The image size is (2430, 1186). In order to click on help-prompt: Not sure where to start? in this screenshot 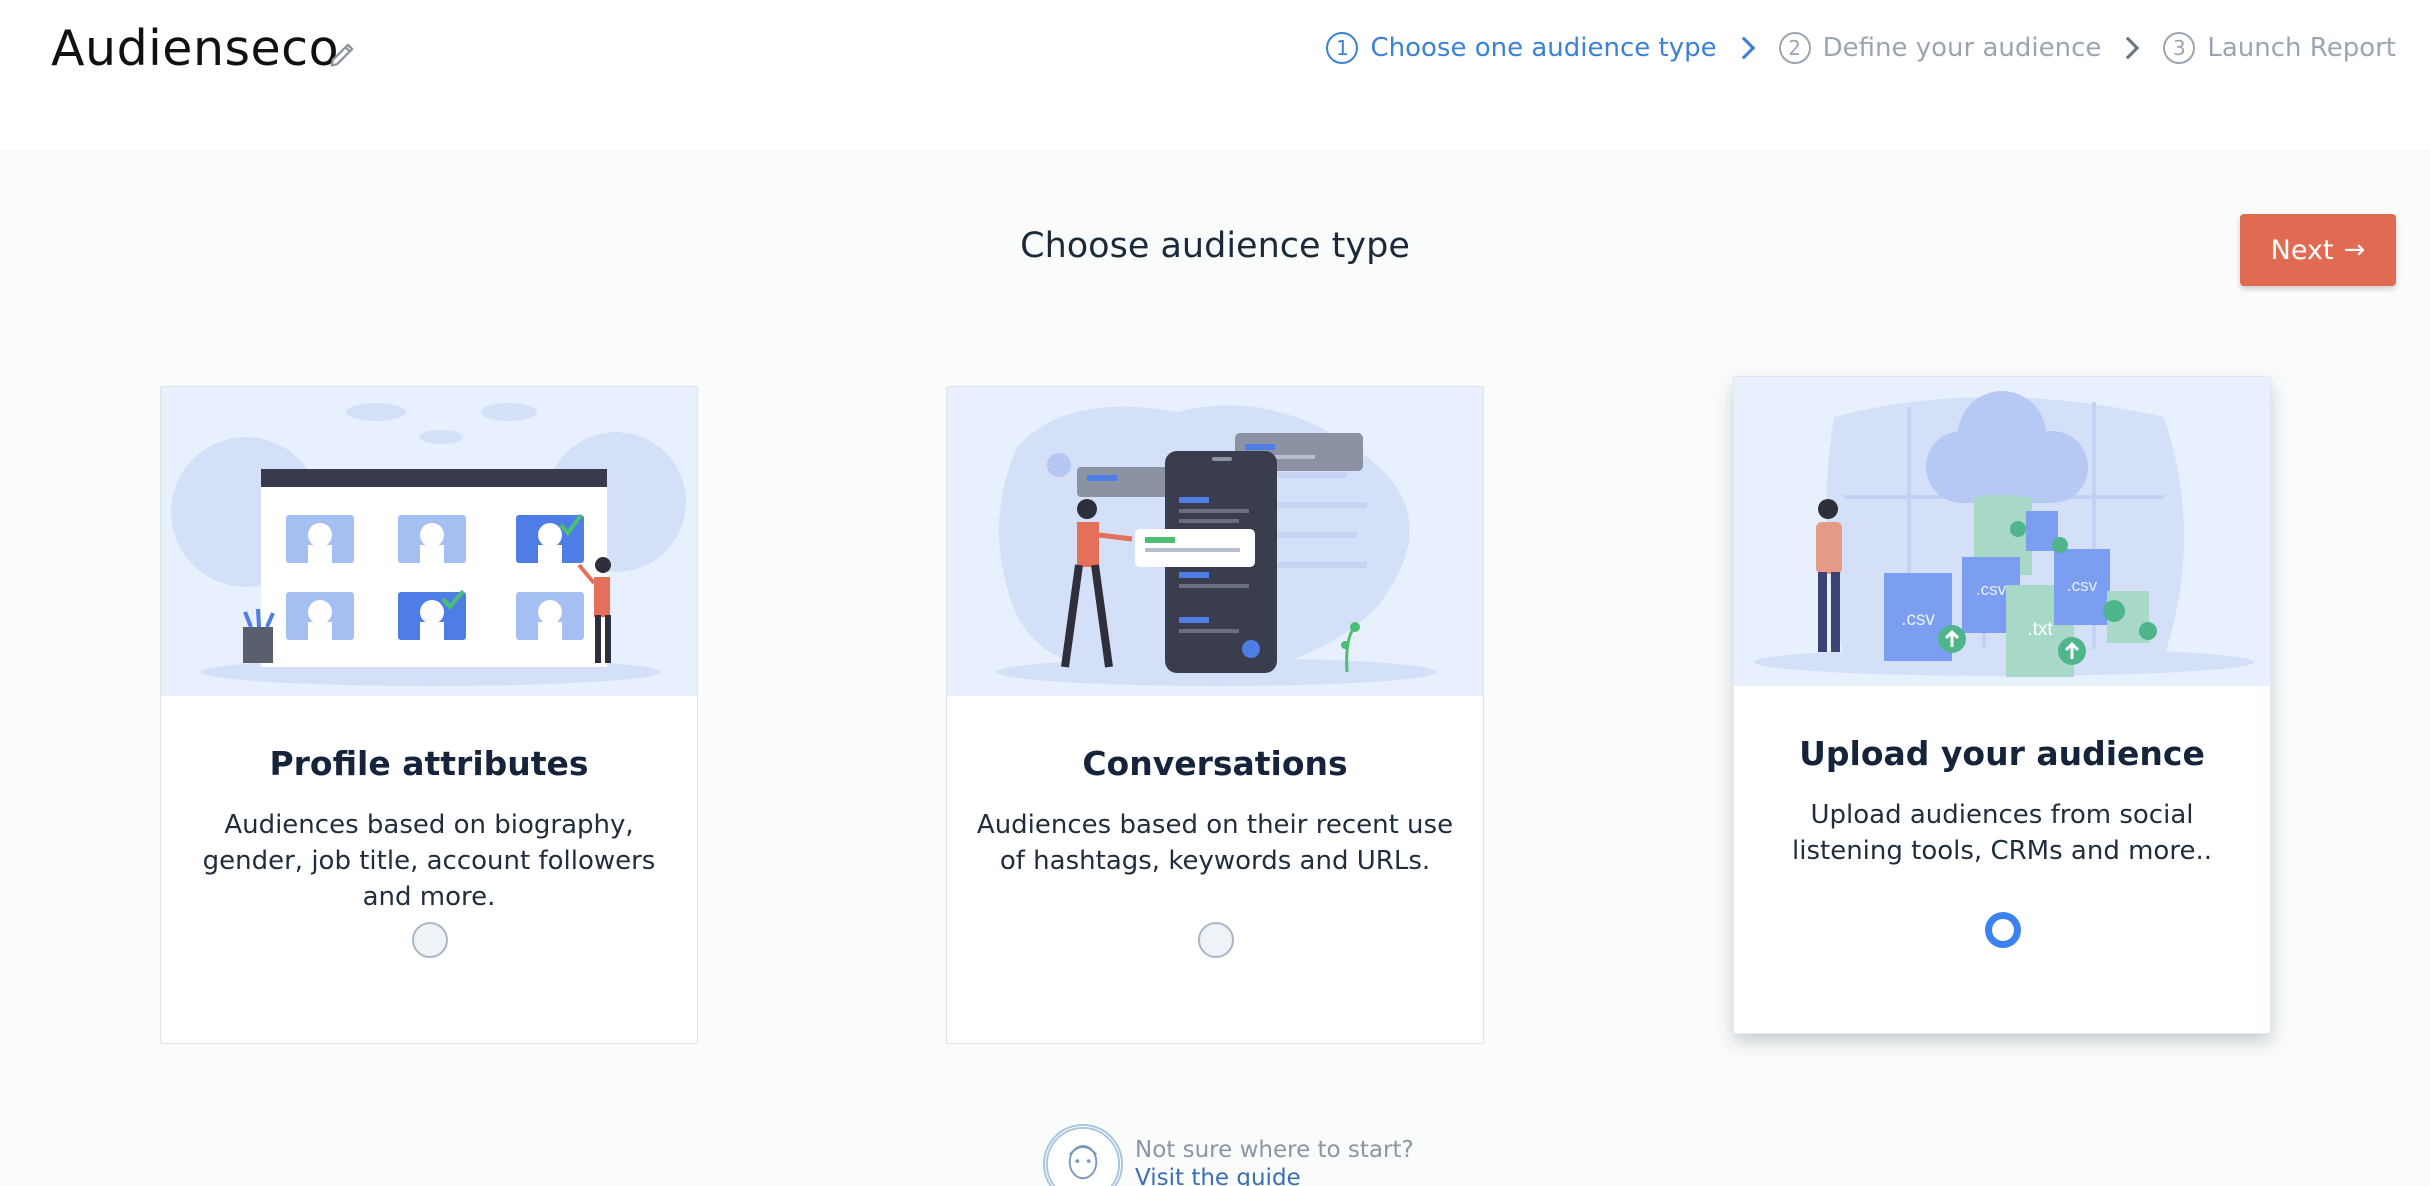, I will do `click(1274, 1150)`.